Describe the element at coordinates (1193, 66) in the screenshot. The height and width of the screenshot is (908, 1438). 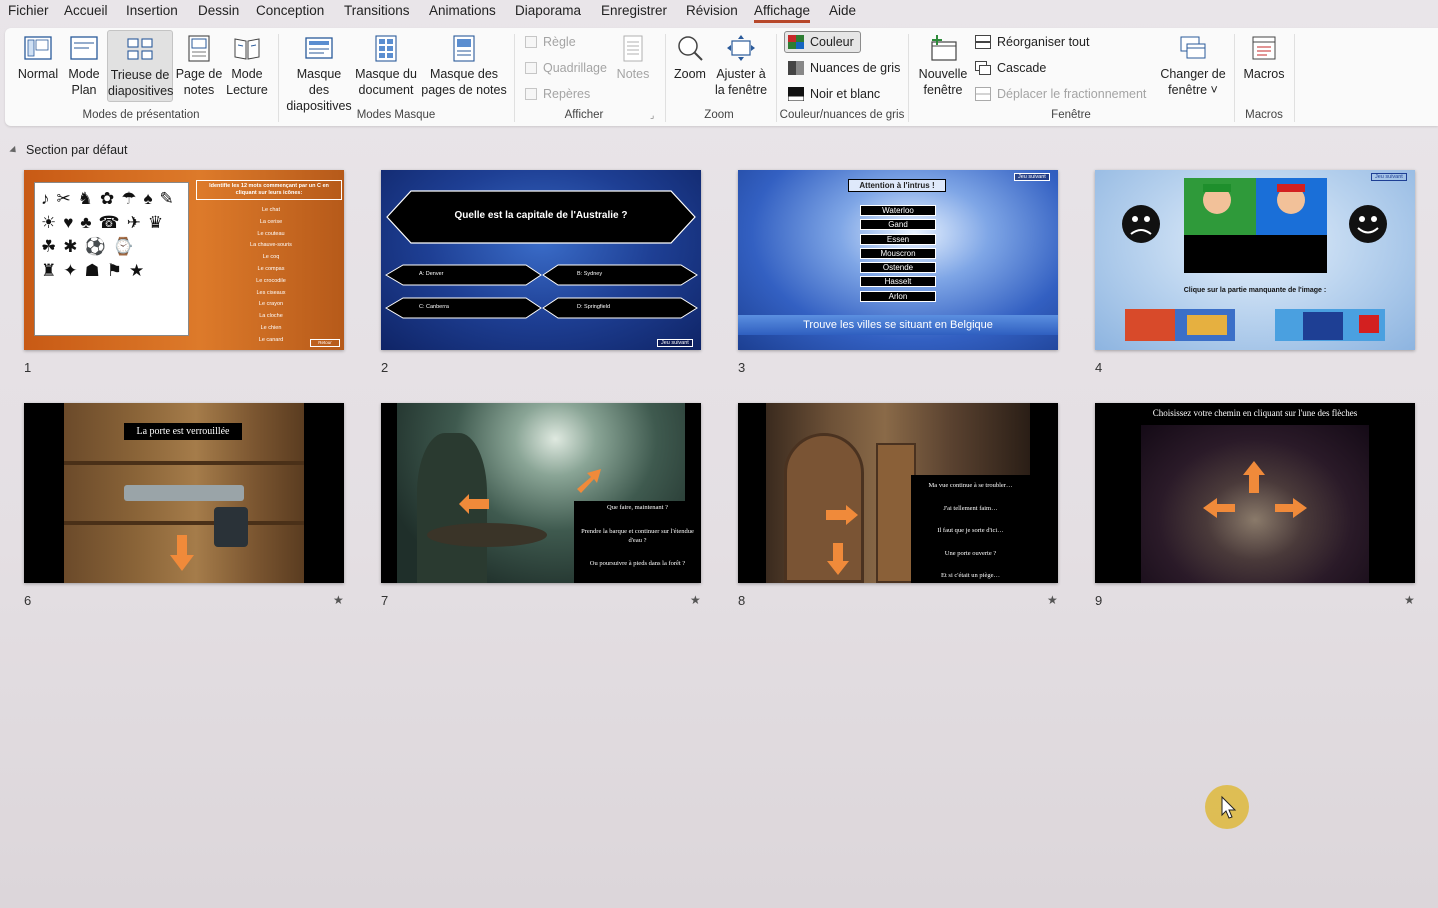
I see `switch-windows-button: Changer de fenêtre ˅` at that location.